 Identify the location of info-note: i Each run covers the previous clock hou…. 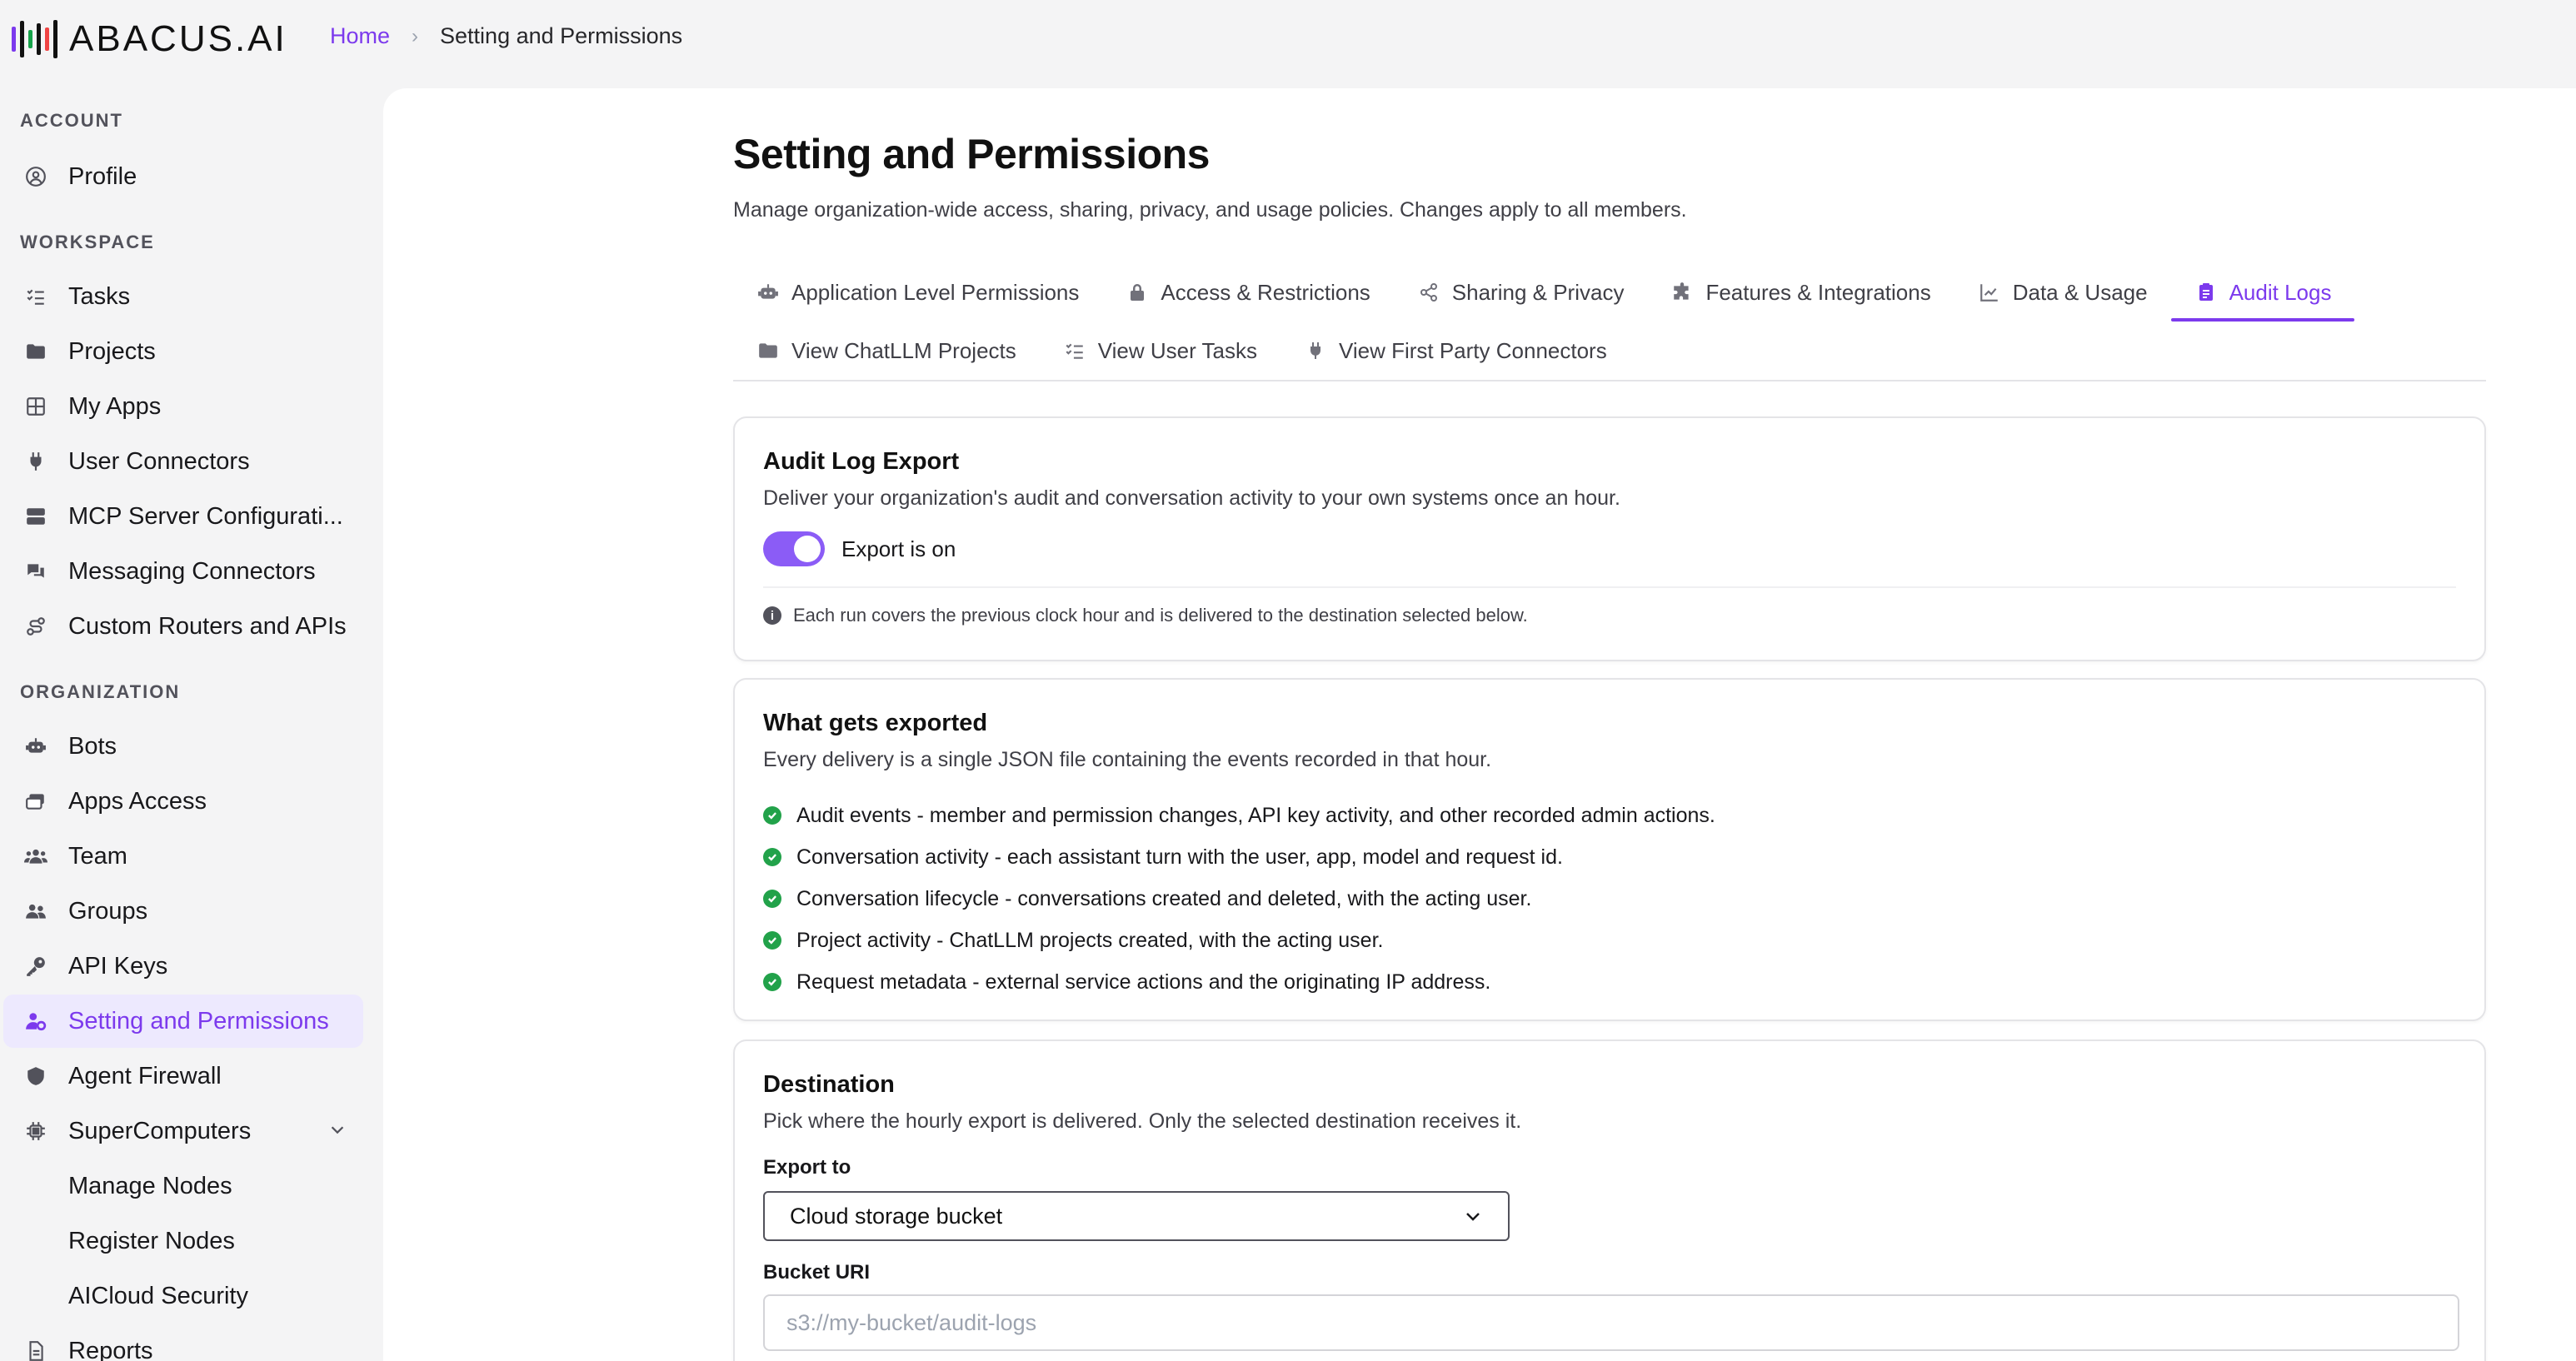
(1145, 616).